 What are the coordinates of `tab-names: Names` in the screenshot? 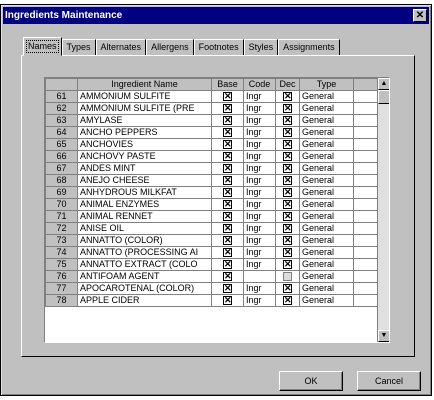 It's located at (42, 46).